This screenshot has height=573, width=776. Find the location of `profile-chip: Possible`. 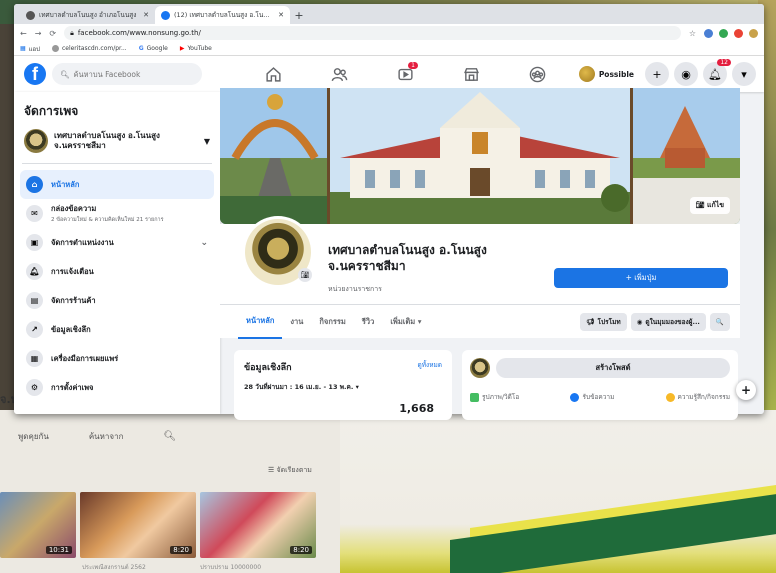

profile-chip: Possible is located at coordinates (608, 74).